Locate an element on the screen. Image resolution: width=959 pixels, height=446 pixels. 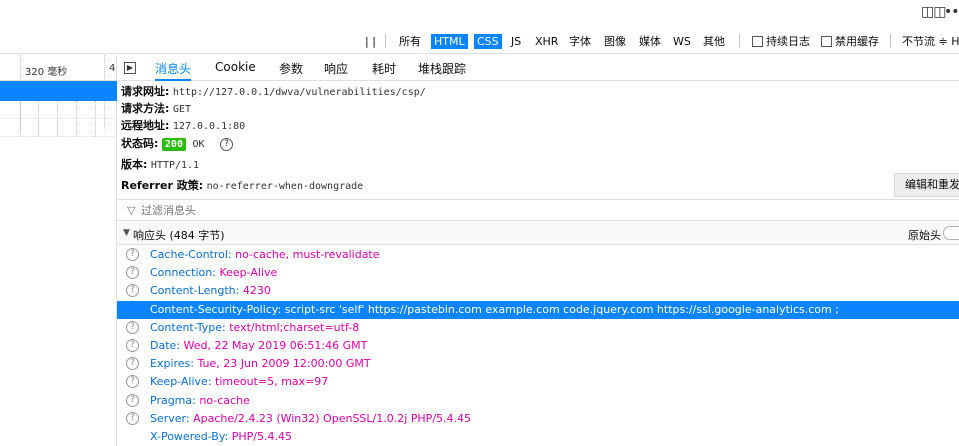
header-filter-input is located at coordinates (341, 210).